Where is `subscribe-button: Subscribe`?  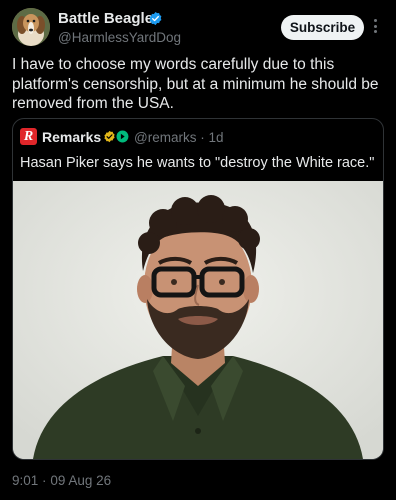
subscribe-button: Subscribe is located at coordinates (322, 27).